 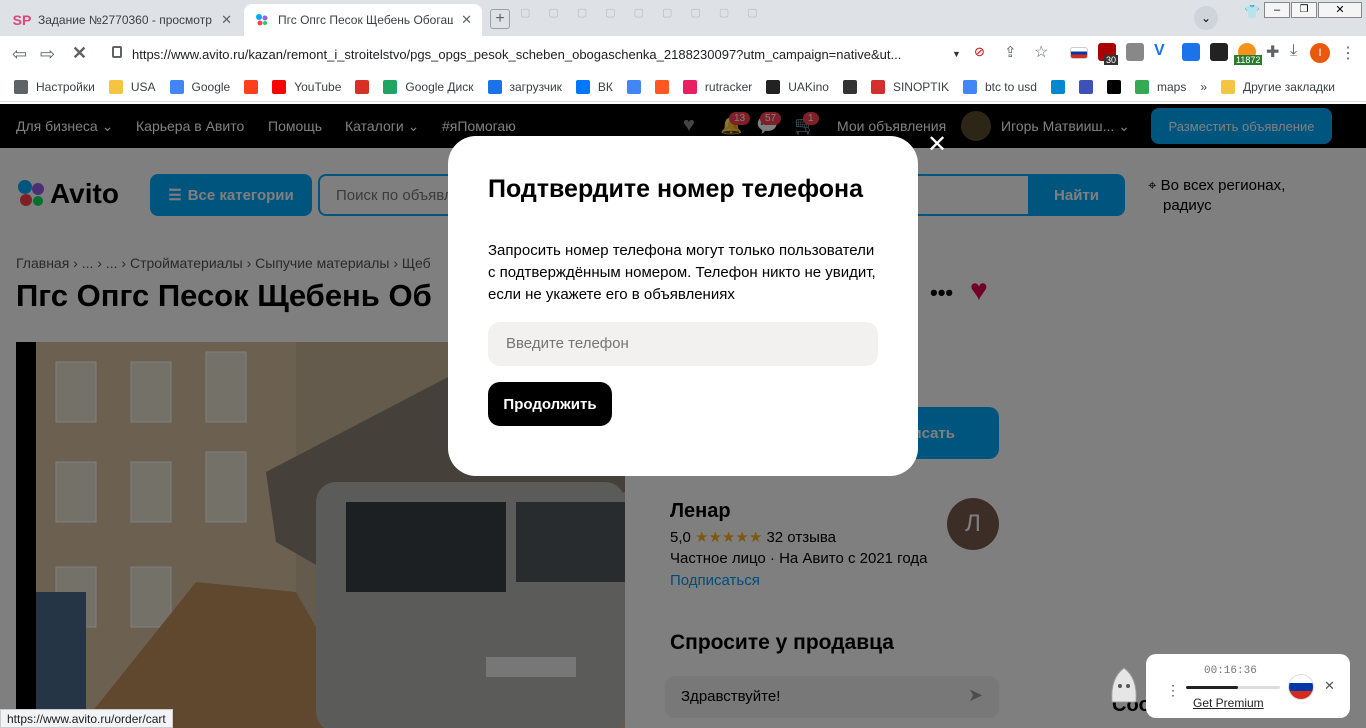 I want to click on maps-icon, so click(x=1141, y=86).